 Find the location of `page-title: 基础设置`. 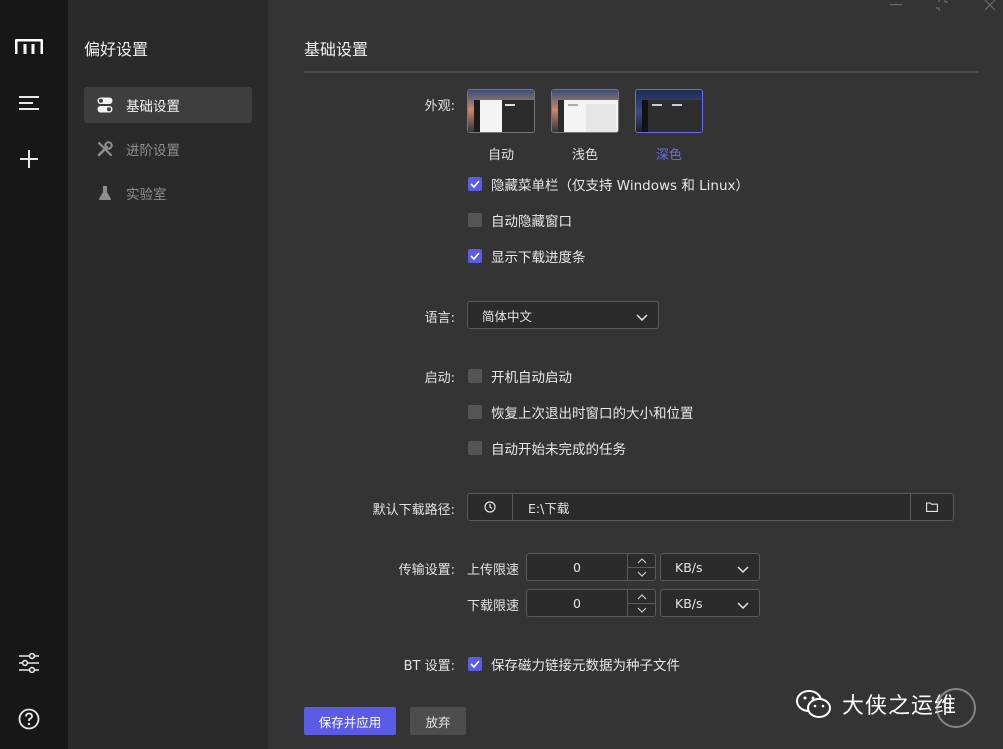

page-title: 基础设置 is located at coordinates (336, 49).